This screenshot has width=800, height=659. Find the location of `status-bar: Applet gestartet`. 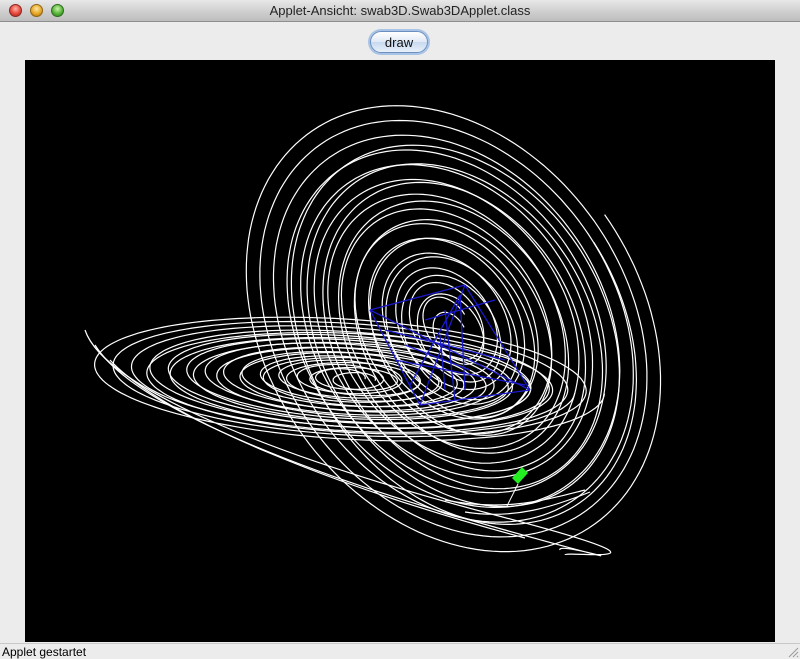

status-bar: Applet gestartet is located at coordinates (400, 651).